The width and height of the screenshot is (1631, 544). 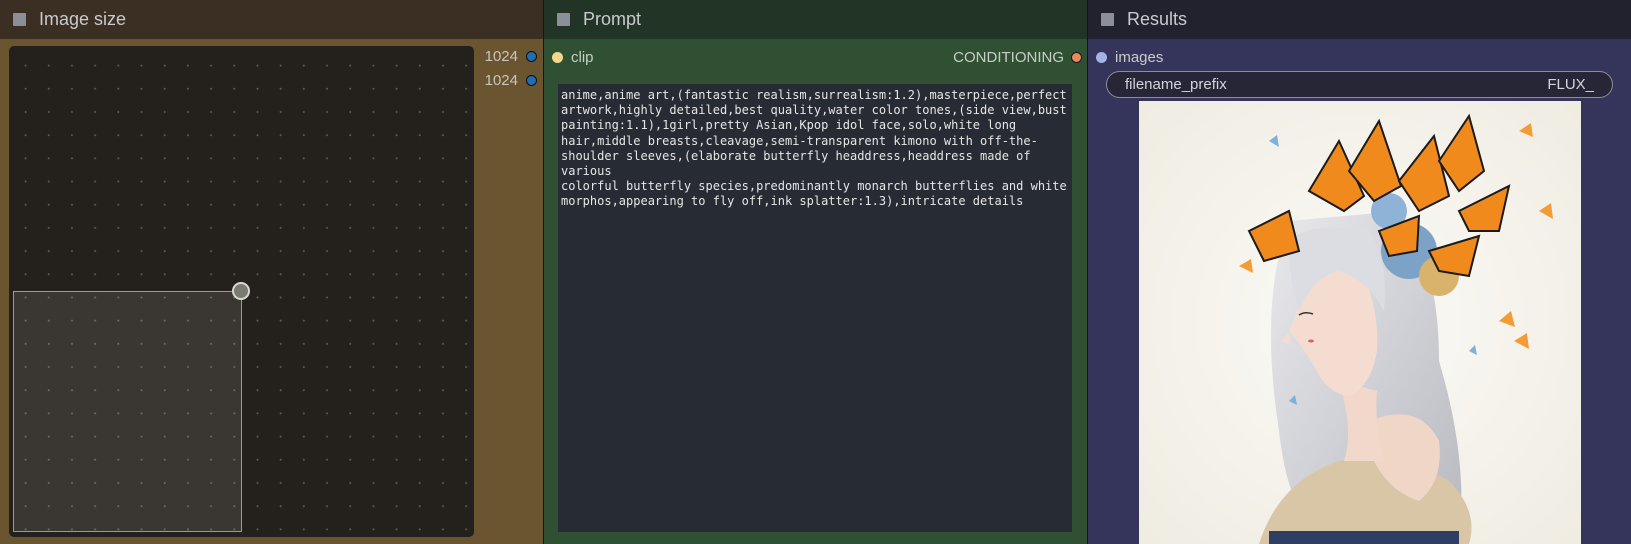 What do you see at coordinates (557, 57) in the screenshot?
I see `clip-input-dot` at bounding box center [557, 57].